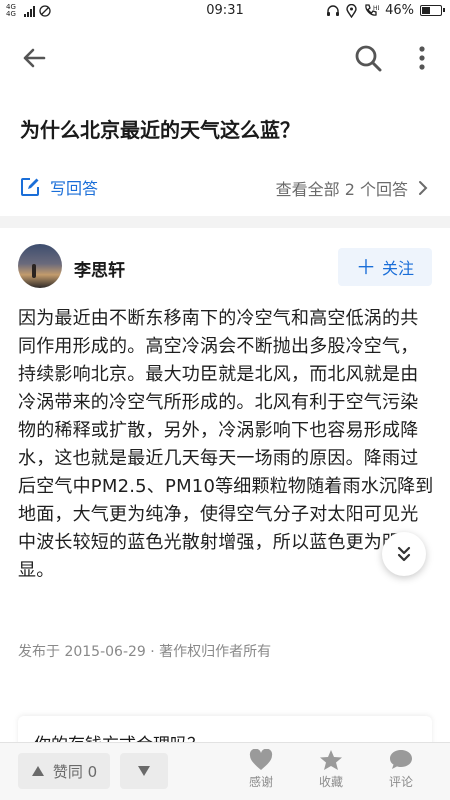 This screenshot has width=450, height=800. Describe the element at coordinates (260, 782) in the screenshot. I see `thanks-label: 感谢` at that location.